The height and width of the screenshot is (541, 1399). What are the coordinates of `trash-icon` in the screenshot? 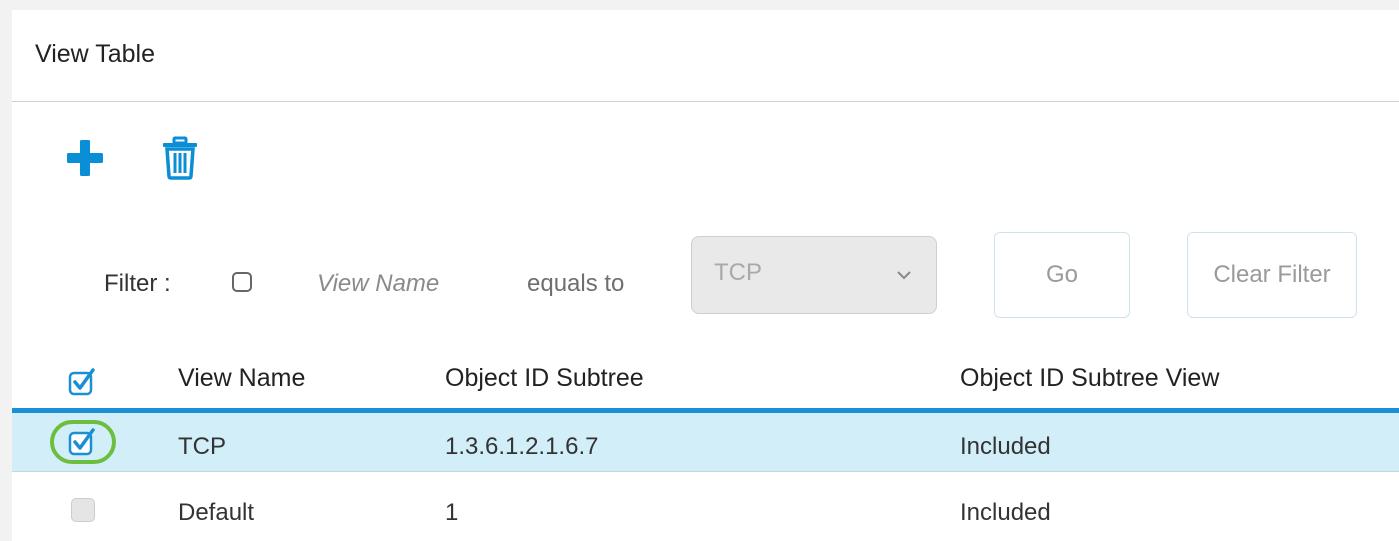 It's located at (180, 158).